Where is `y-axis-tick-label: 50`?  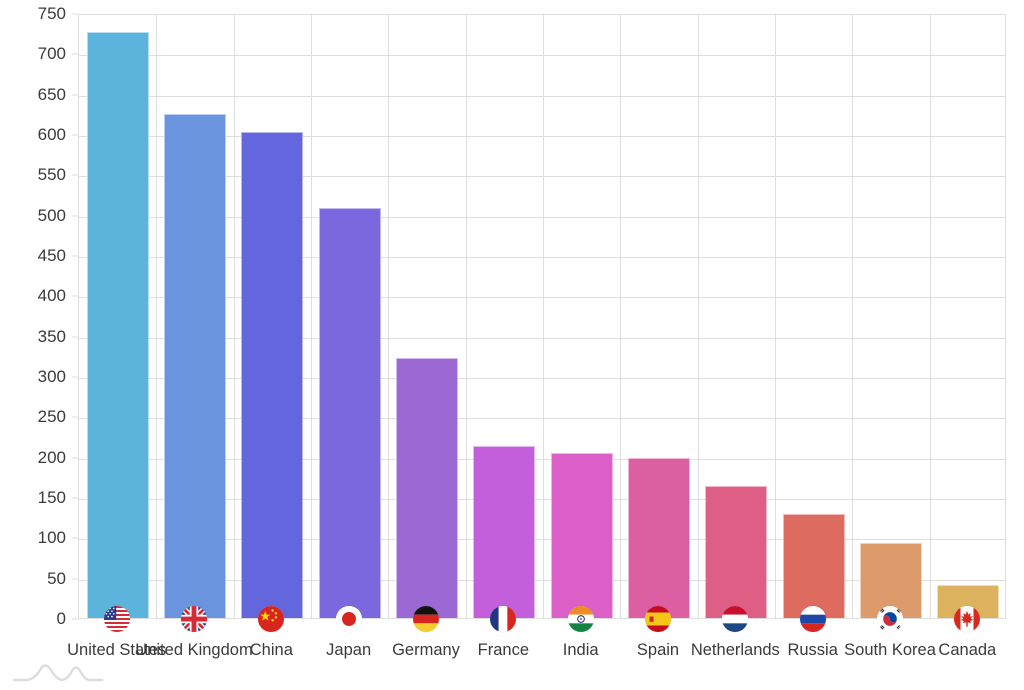
y-axis-tick-label: 50 is located at coordinates (56, 578).